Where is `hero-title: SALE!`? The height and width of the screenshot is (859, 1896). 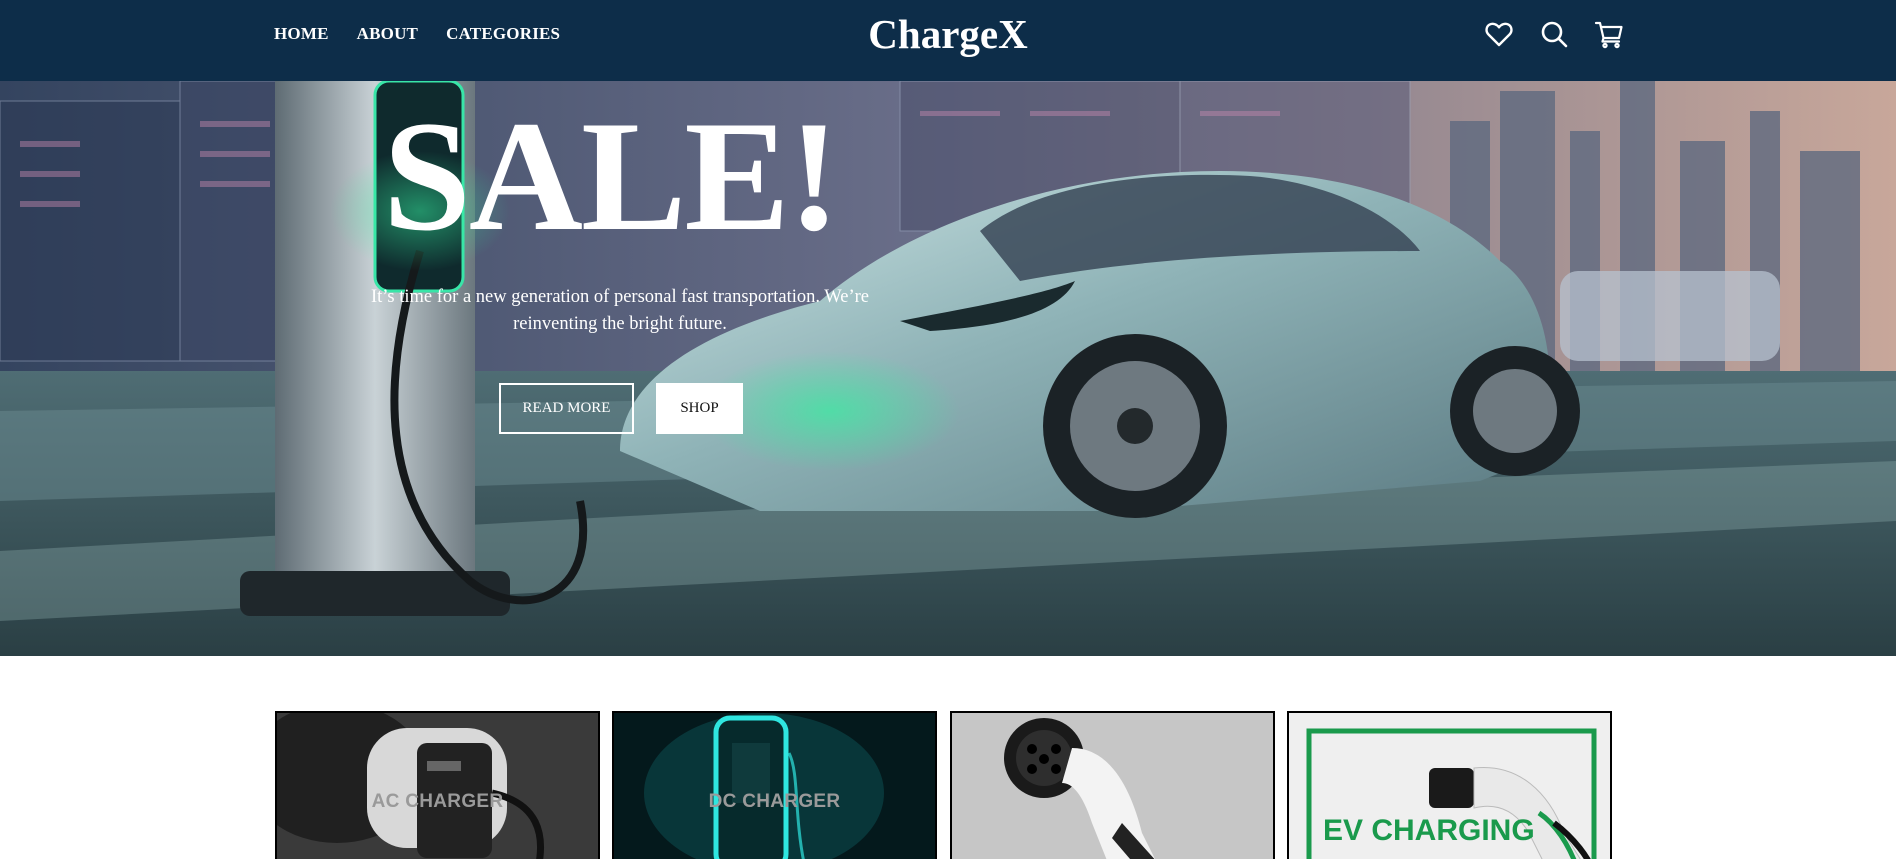 hero-title: SALE! is located at coordinates (611, 176).